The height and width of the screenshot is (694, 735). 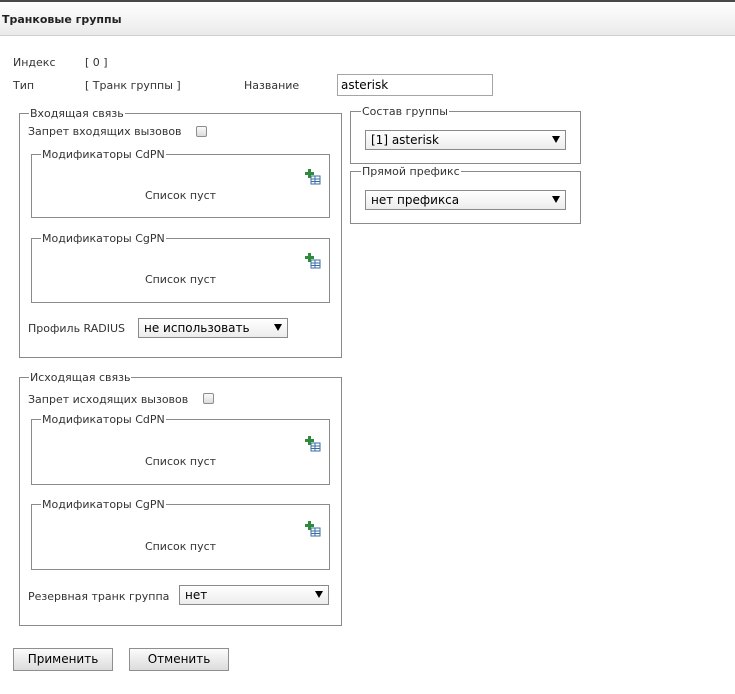 What do you see at coordinates (208, 398) in the screenshot?
I see `outgoing-block-checkbox` at bounding box center [208, 398].